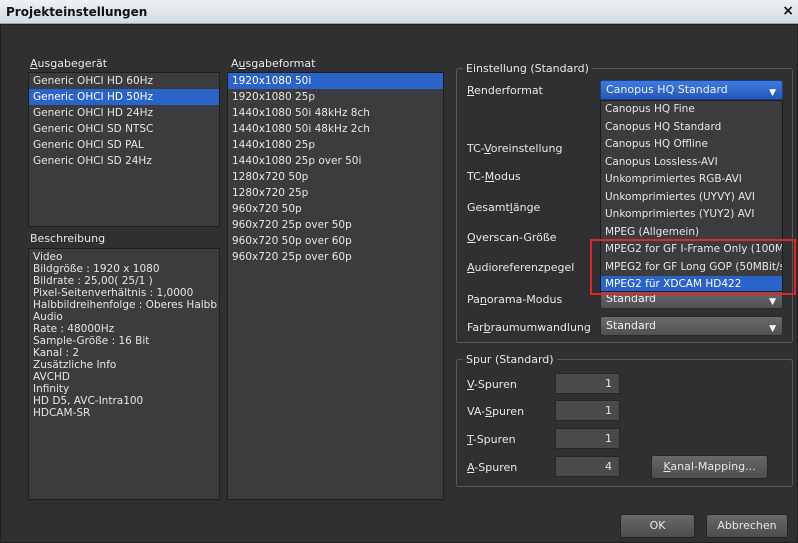  I want to click on output-device-item: Generic OHCI HD 60Hz, so click(124, 81).